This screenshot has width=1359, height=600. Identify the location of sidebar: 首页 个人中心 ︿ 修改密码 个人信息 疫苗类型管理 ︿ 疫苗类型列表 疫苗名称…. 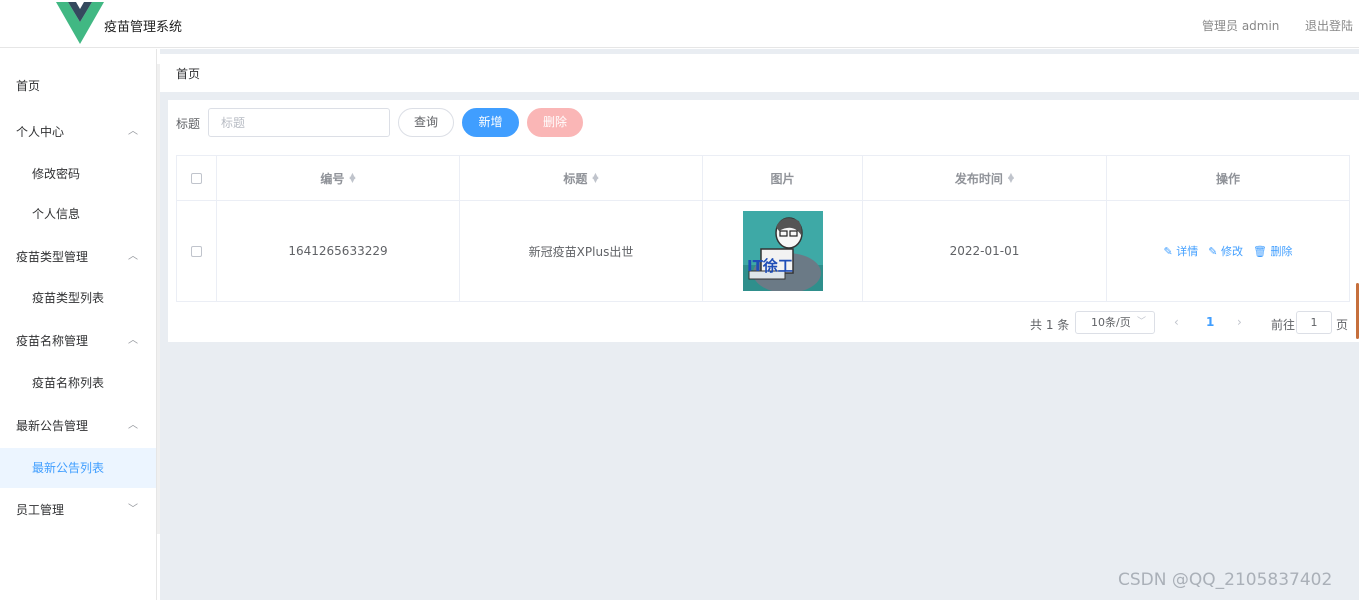
(78, 324).